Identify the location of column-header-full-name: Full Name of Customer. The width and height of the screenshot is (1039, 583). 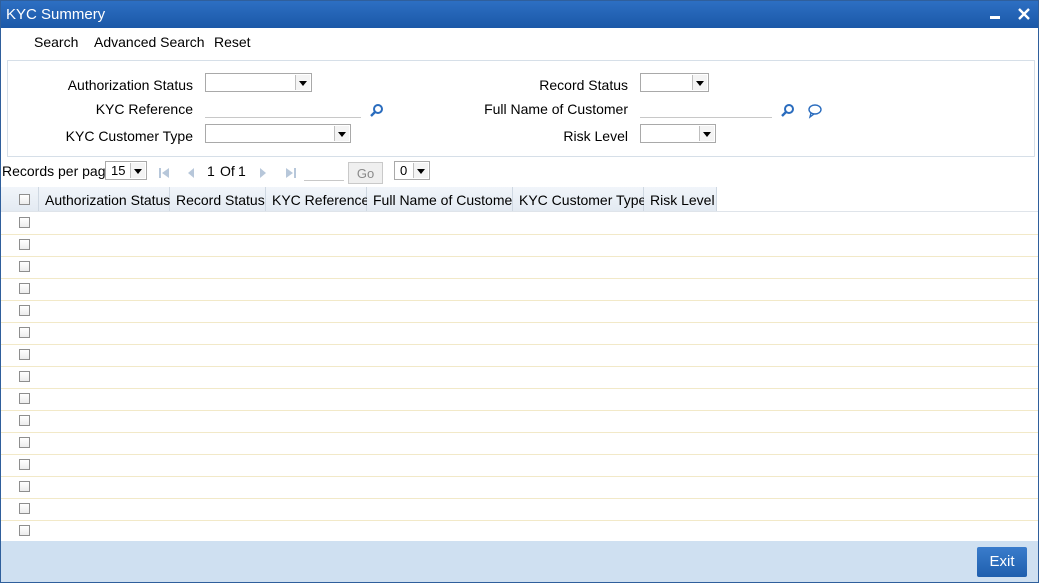
(442, 199).